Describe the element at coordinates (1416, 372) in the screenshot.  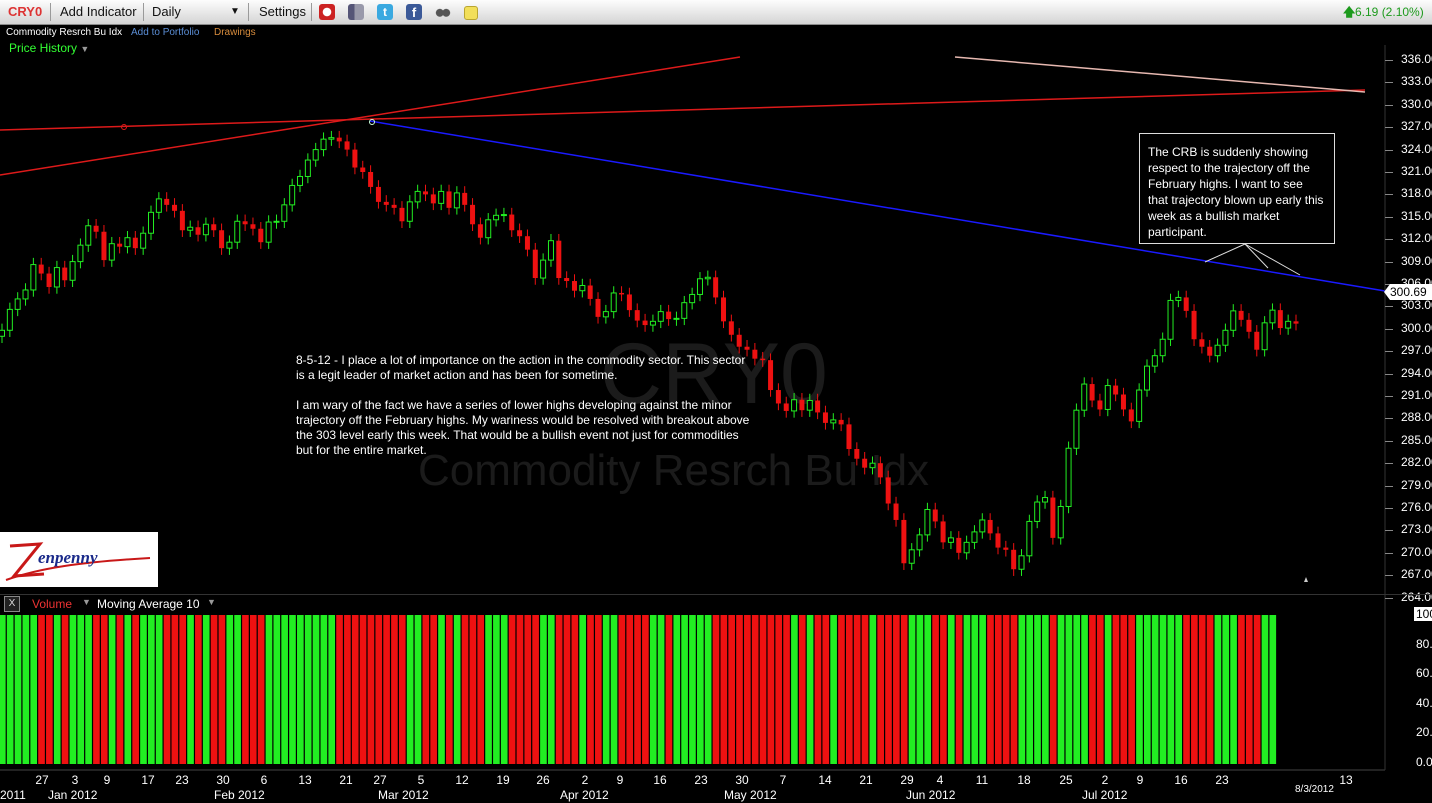
I see `price-axis-label: 294.00` at that location.